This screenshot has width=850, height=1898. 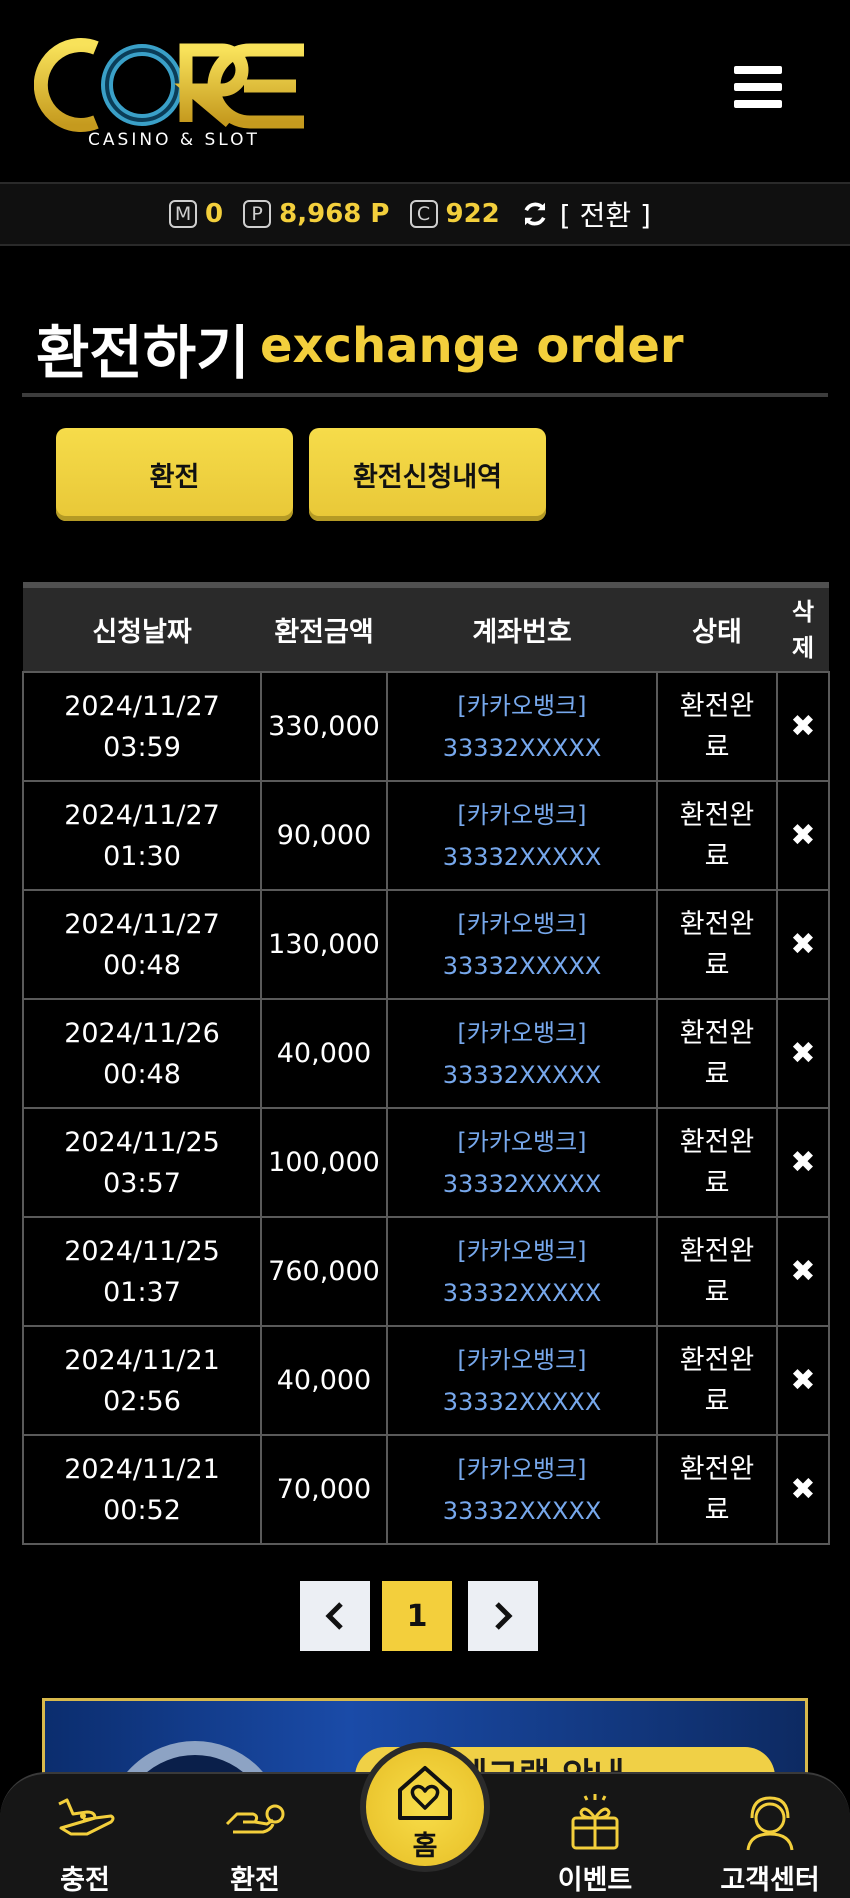 What do you see at coordinates (425, 91) in the screenshot?
I see `site-header: CASINO & SLOT` at bounding box center [425, 91].